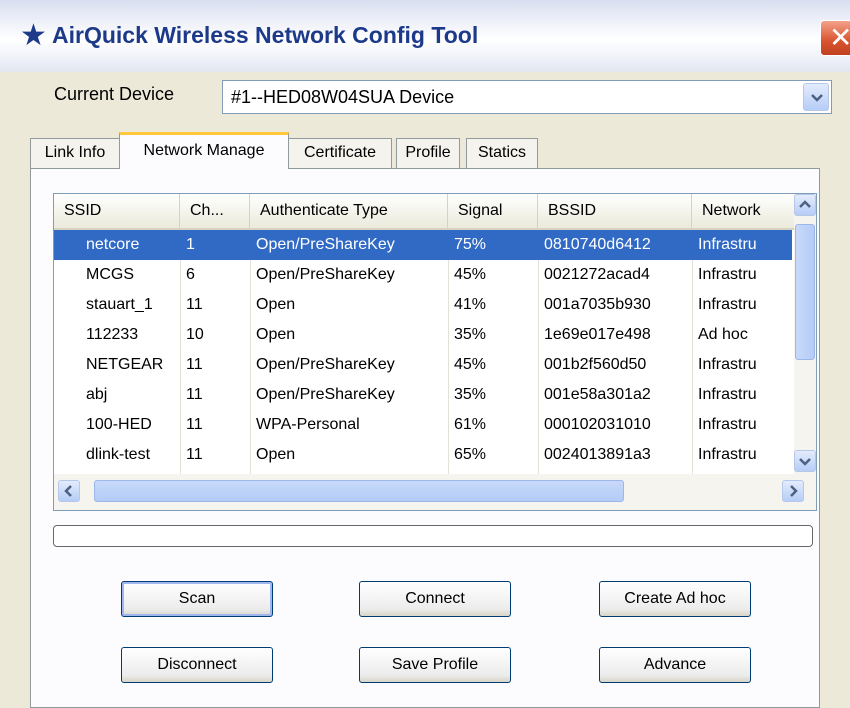  I want to click on chevron-up-icon, so click(805, 204).